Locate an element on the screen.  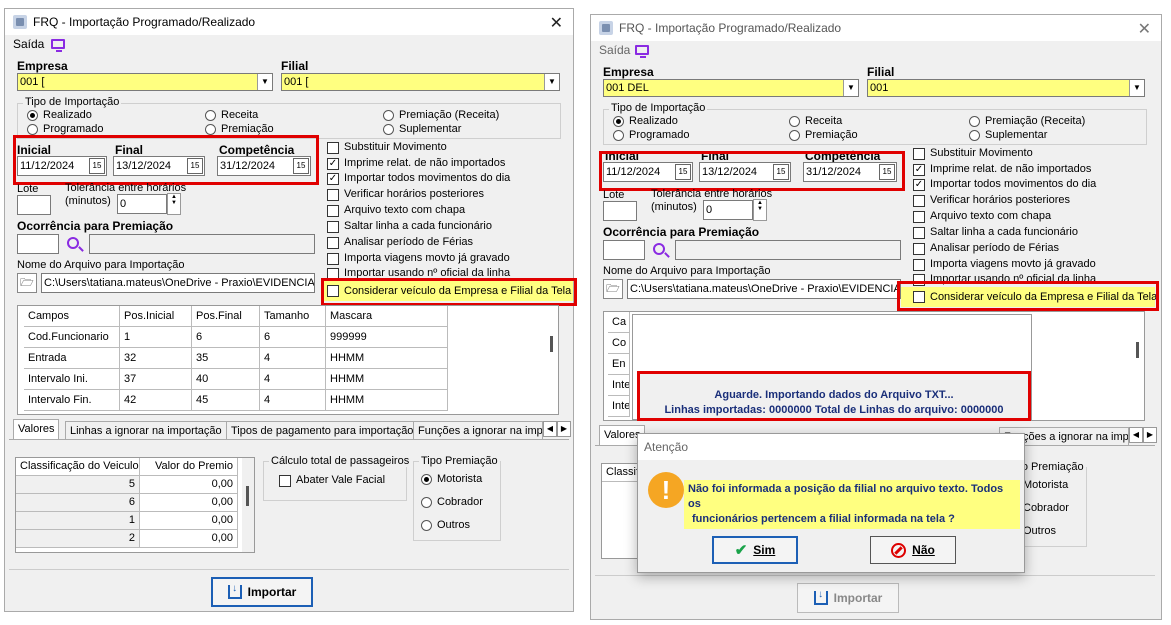
table-cell: 37 is located at coordinates (156, 379).